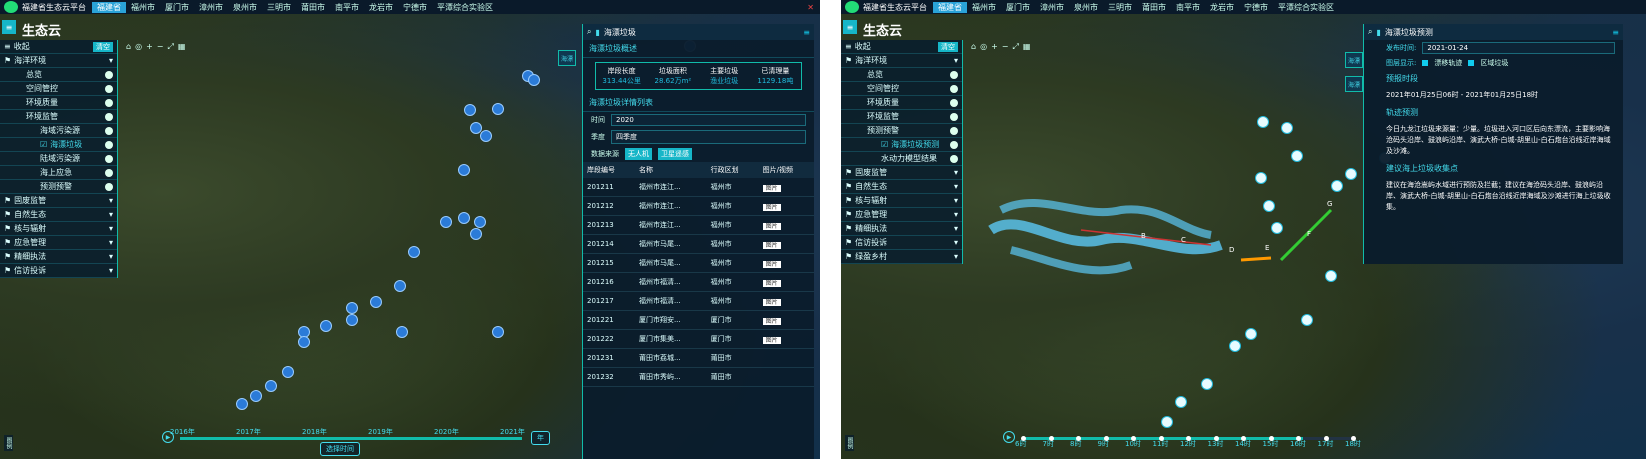  I want to click on zoom-in-icon: +, so click(994, 47).